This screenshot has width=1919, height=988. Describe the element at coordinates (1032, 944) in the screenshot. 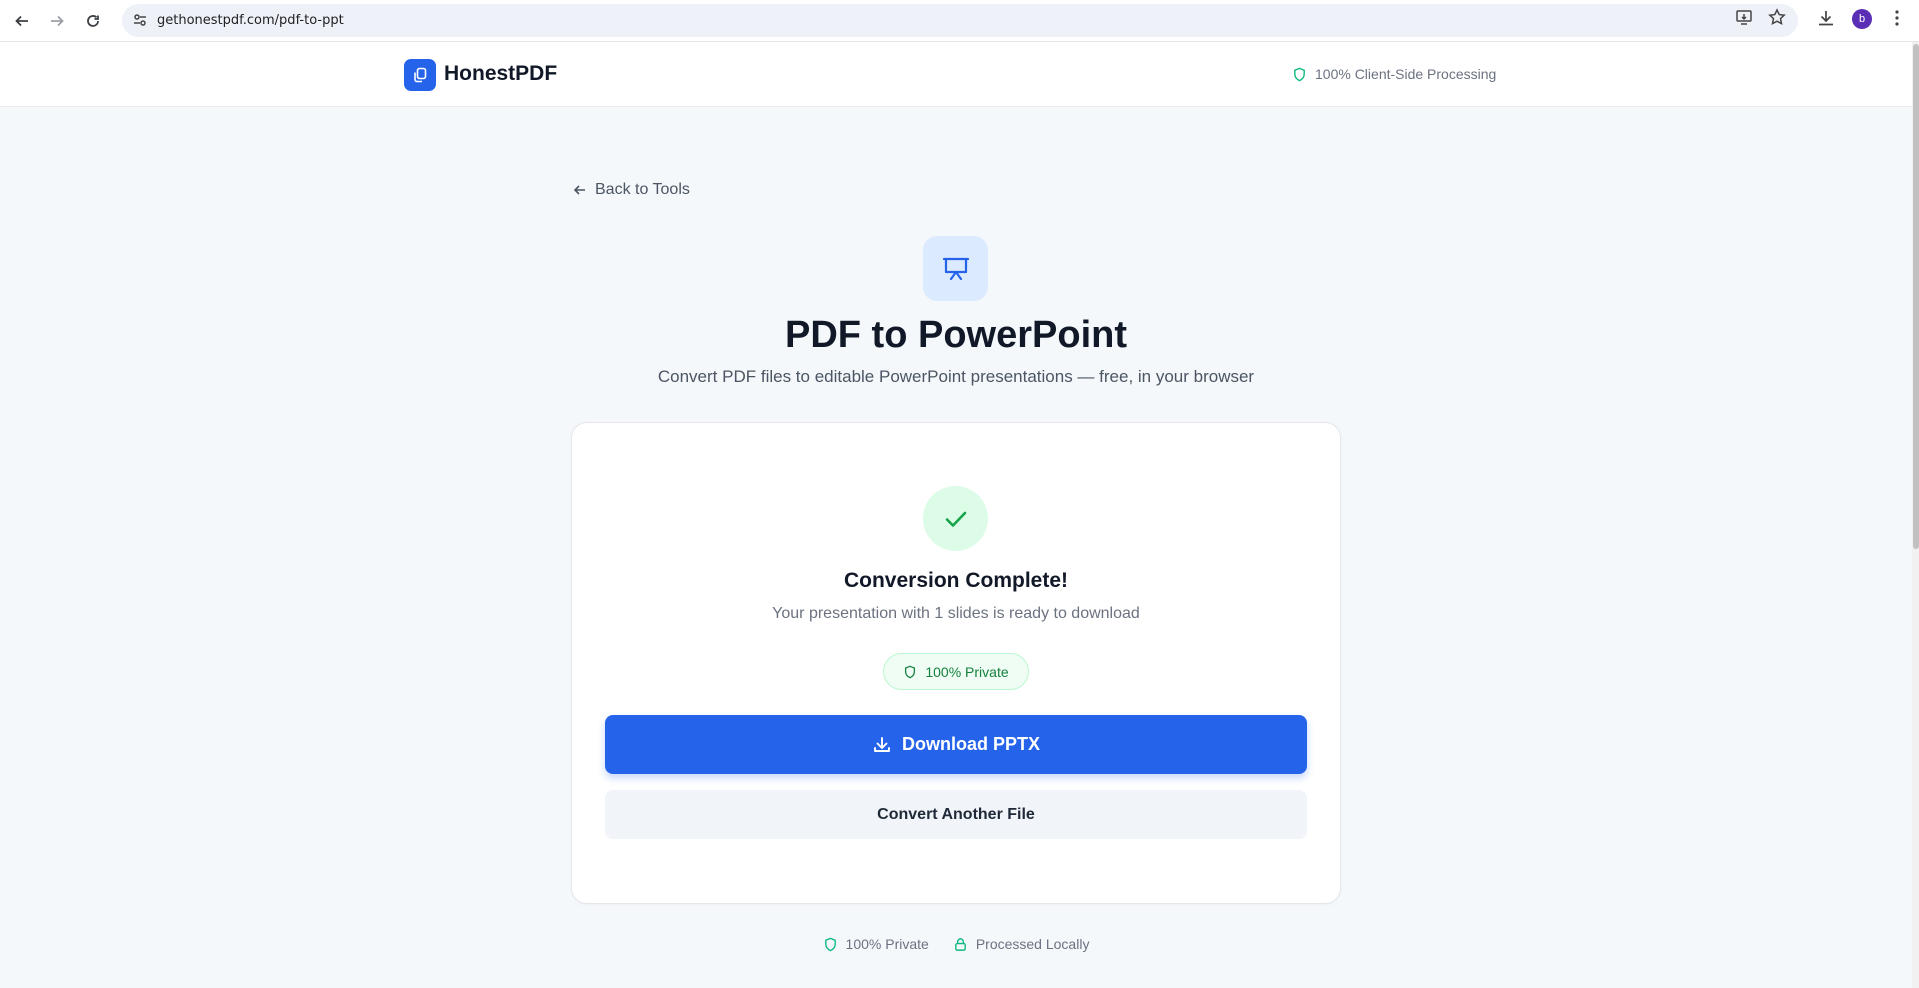

I see `footer-local-label: Processed Locally` at that location.